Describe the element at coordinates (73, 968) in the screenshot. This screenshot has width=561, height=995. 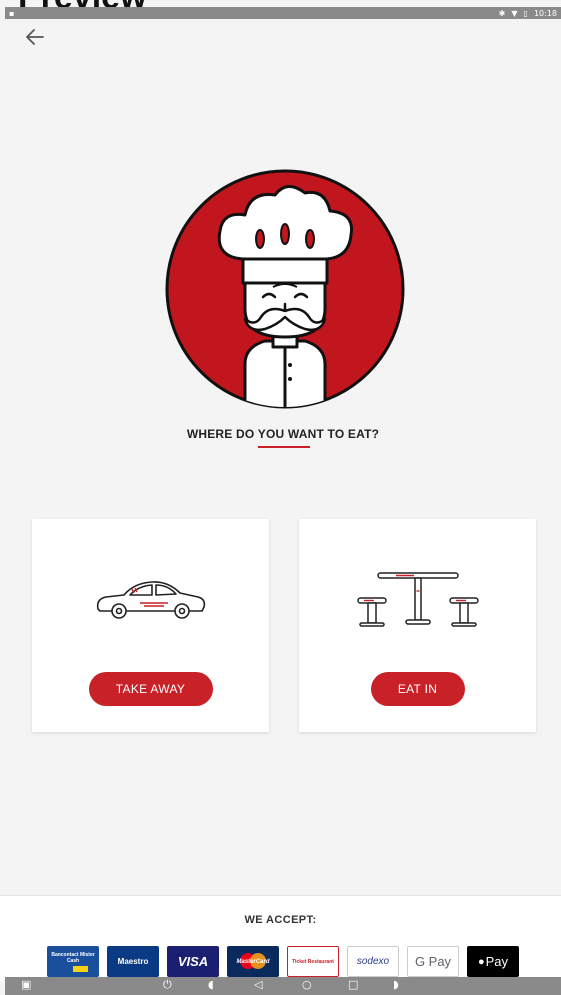
I see `bancontact-stripes` at that location.